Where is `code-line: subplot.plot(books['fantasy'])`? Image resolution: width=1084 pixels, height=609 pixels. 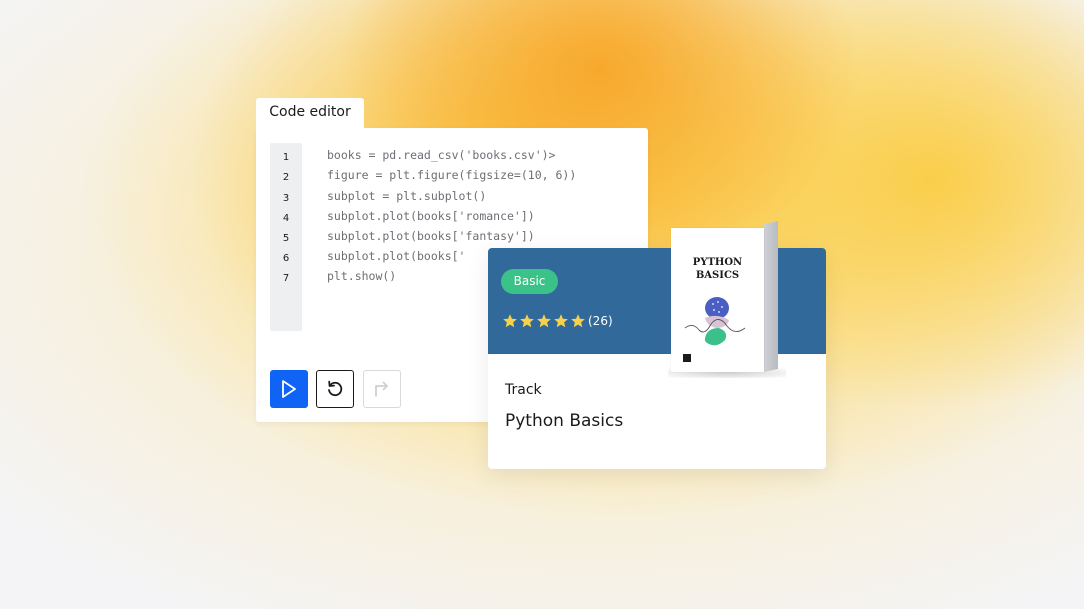 code-line: subplot.plot(books['fantasy']) is located at coordinates (431, 236).